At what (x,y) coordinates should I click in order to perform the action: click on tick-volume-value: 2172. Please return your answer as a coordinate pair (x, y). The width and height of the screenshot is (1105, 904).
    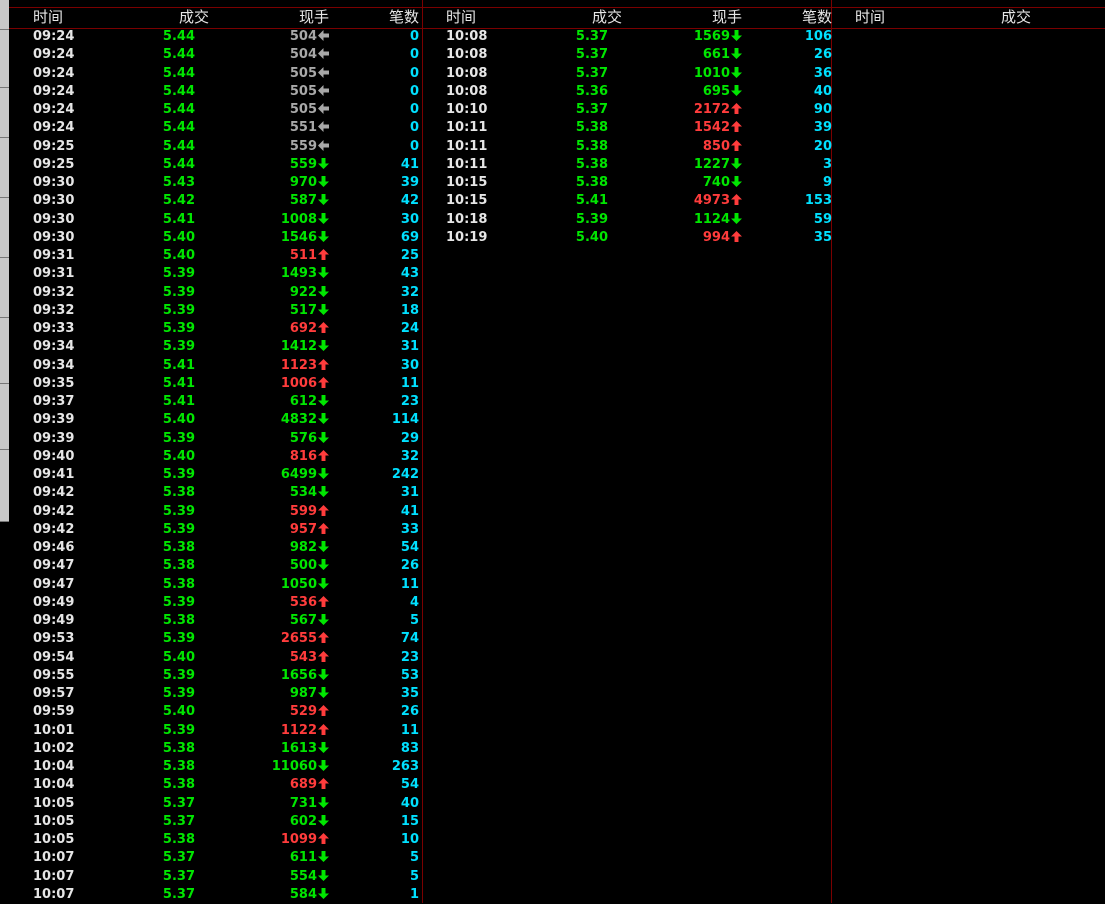
    Looking at the image, I should click on (711, 109).